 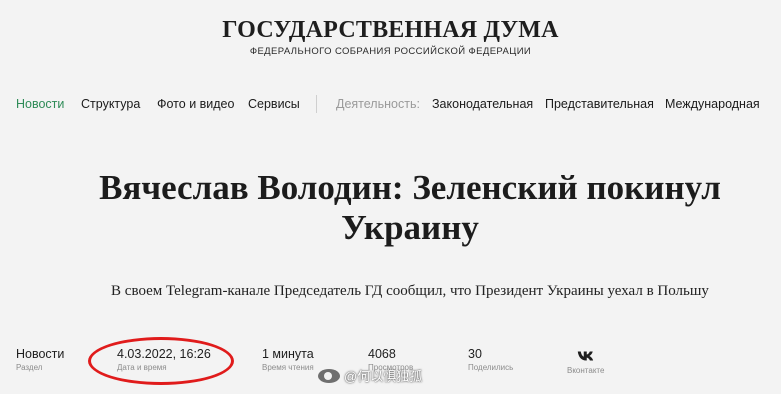 What do you see at coordinates (29, 367) in the screenshot?
I see `meta-section-label: Раздел` at bounding box center [29, 367].